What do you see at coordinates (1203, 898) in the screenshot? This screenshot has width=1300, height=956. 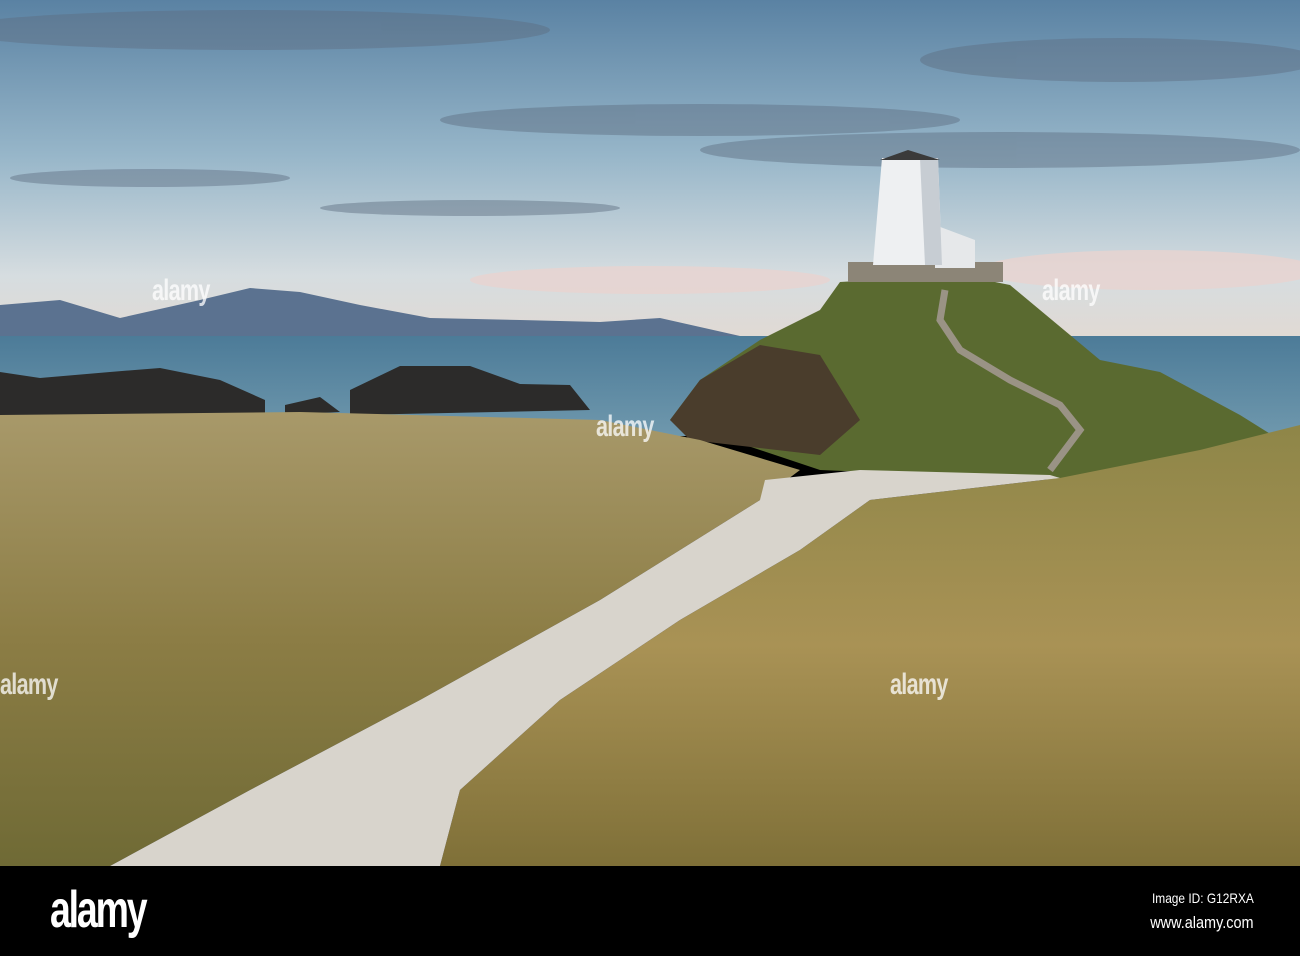 I see `image-id: Image ID: G12RXA` at bounding box center [1203, 898].